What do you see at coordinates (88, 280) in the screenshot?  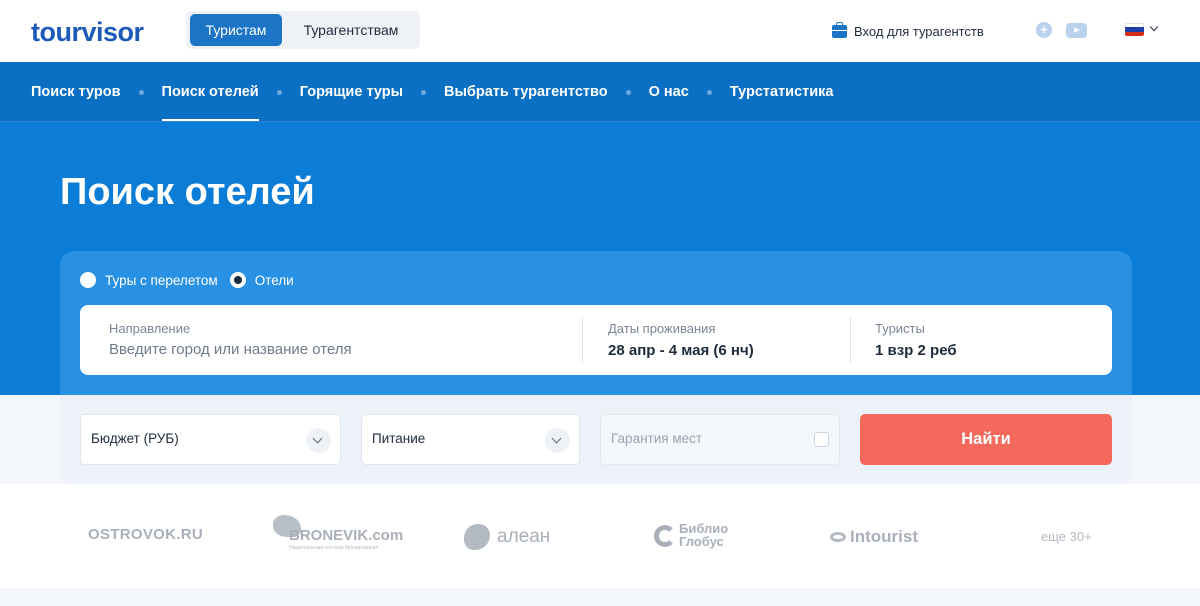 I see `radio-unchecked-icon` at bounding box center [88, 280].